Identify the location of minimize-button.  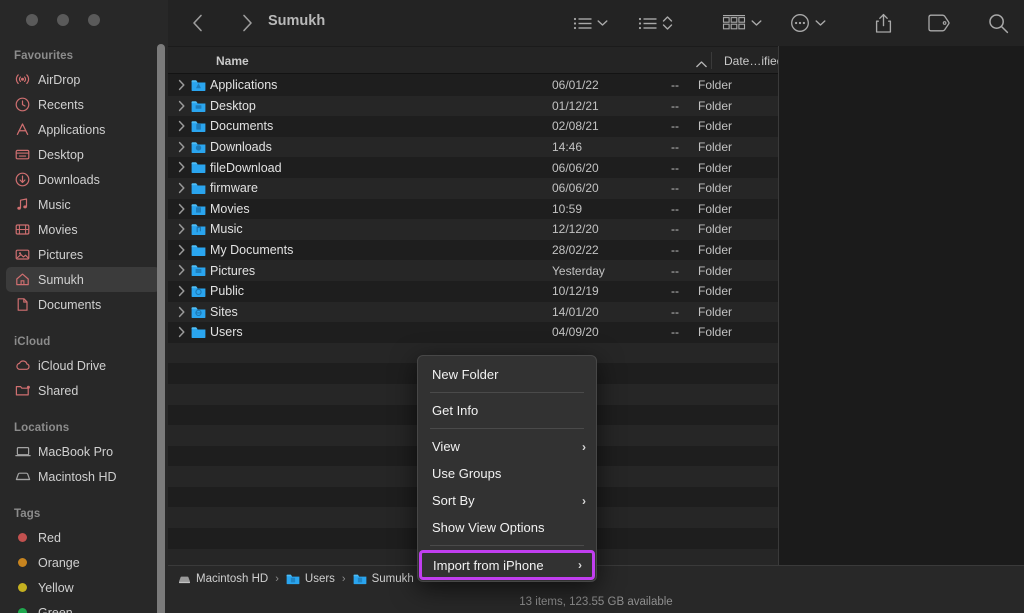
(63, 20).